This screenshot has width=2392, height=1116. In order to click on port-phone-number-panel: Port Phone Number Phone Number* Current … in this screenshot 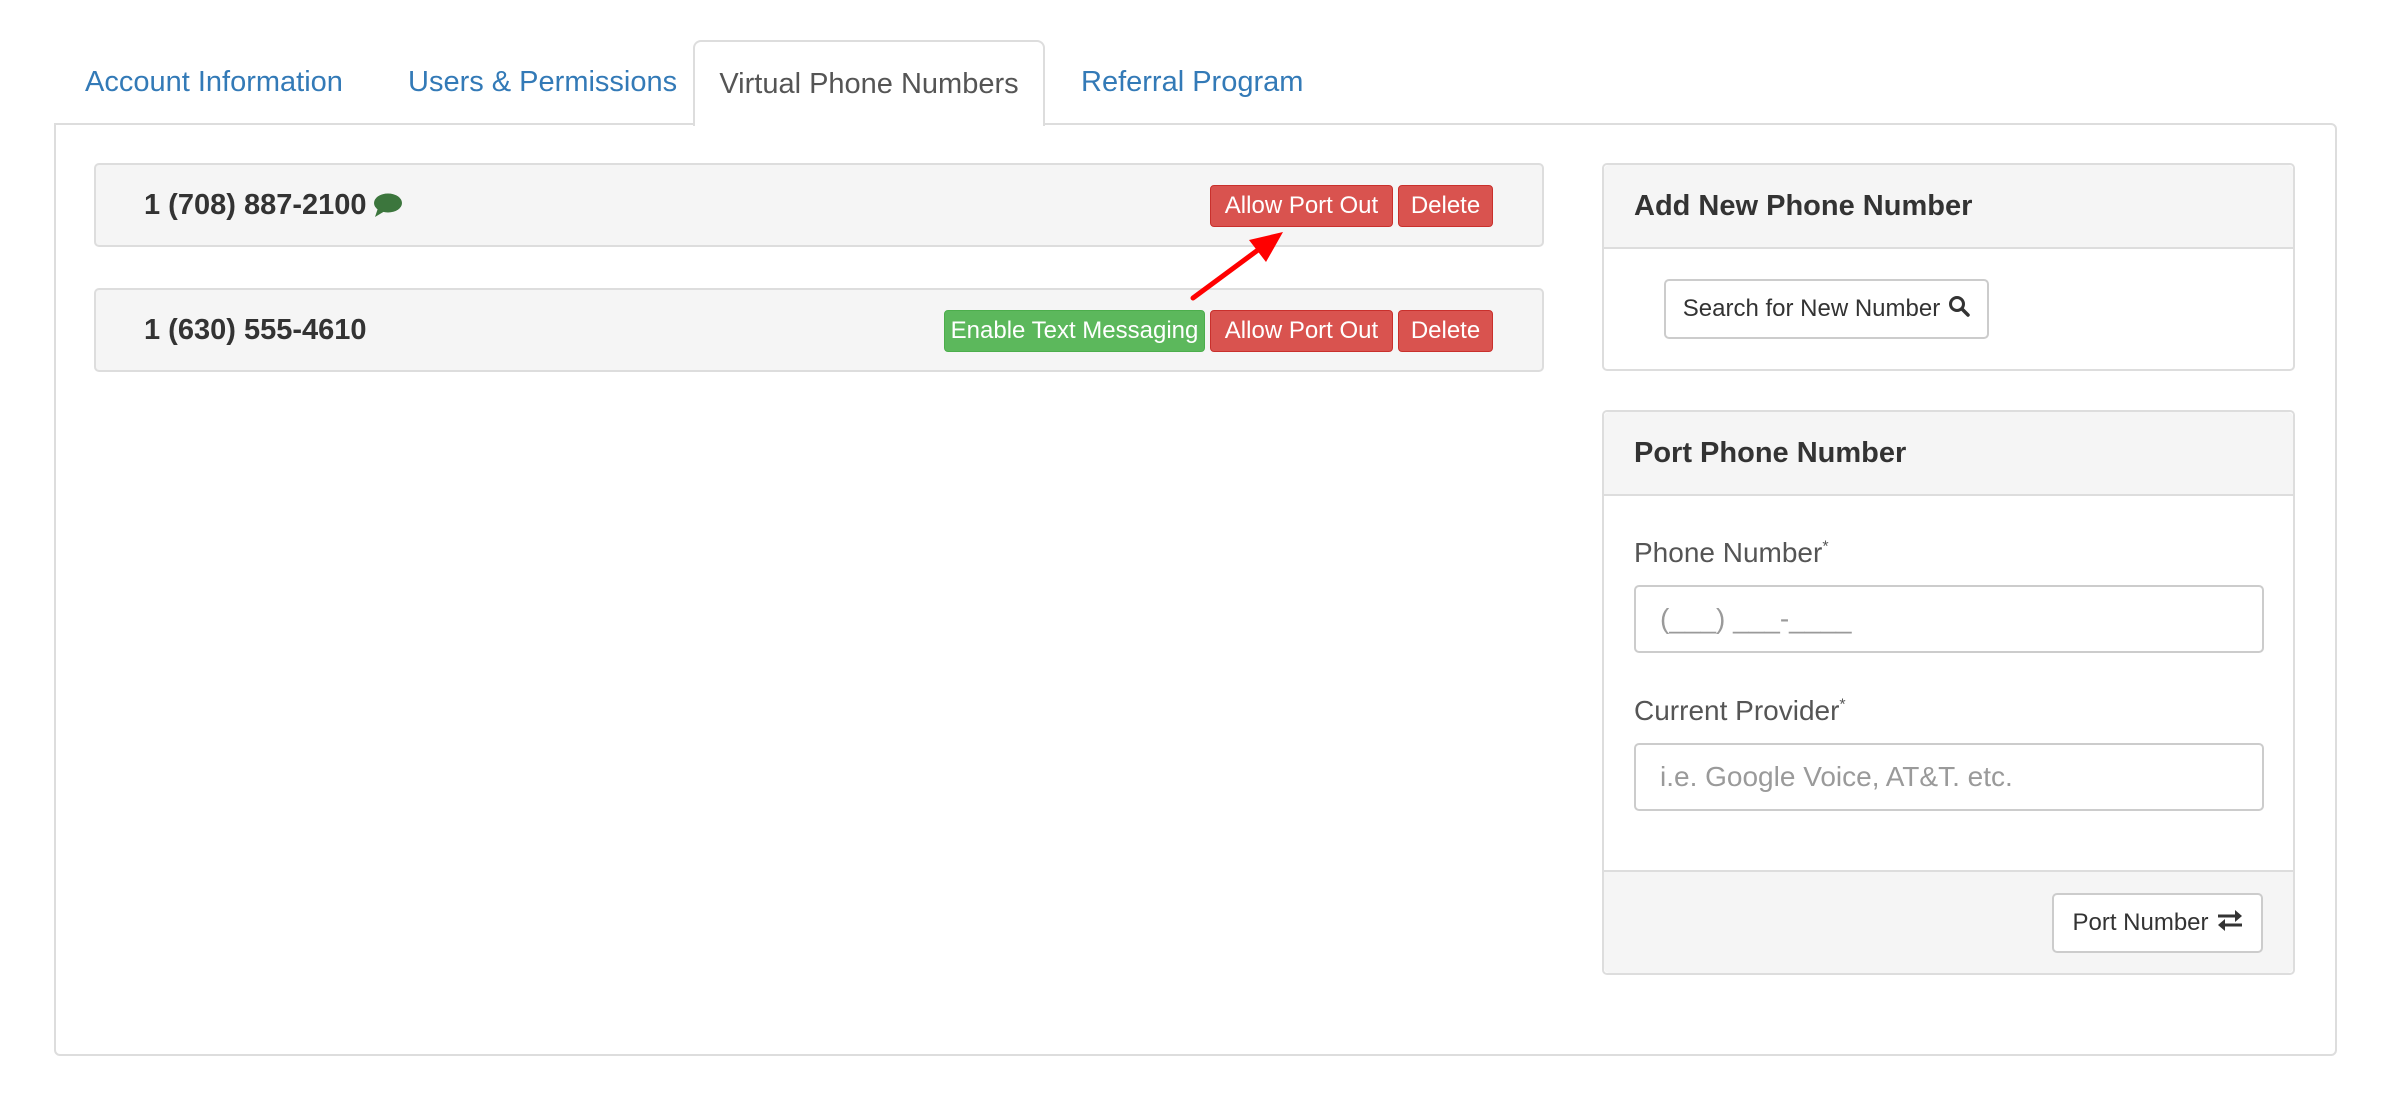, I will do `click(1948, 692)`.